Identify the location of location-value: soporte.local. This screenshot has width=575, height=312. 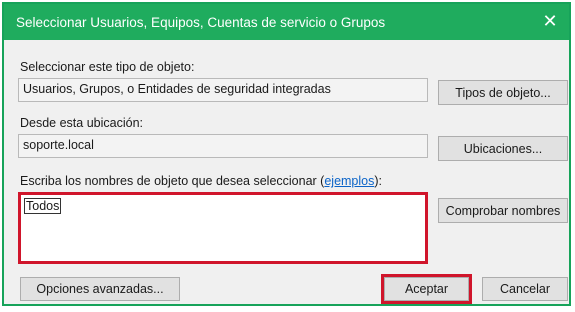
(58, 145).